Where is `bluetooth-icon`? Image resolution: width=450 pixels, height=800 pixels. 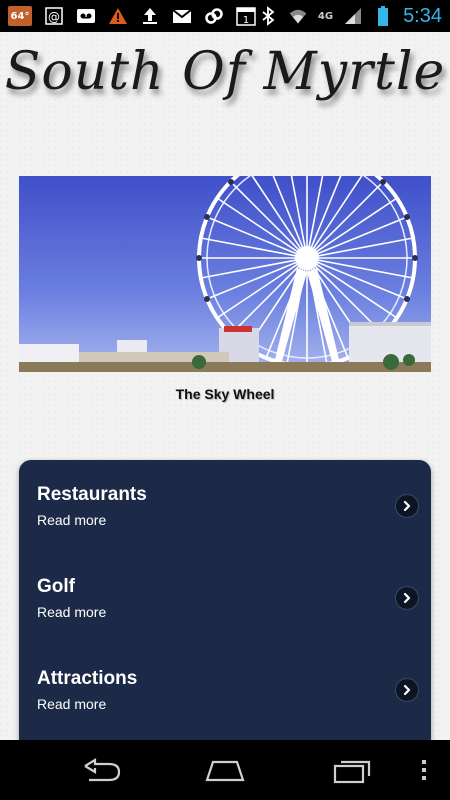 bluetooth-icon is located at coordinates (268, 16).